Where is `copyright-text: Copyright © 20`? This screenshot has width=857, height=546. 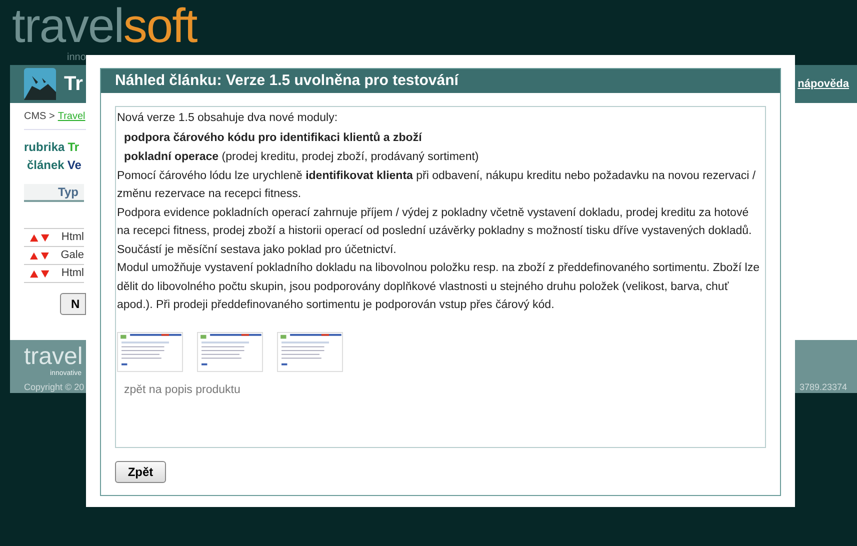 copyright-text: Copyright © 20 is located at coordinates (54, 387).